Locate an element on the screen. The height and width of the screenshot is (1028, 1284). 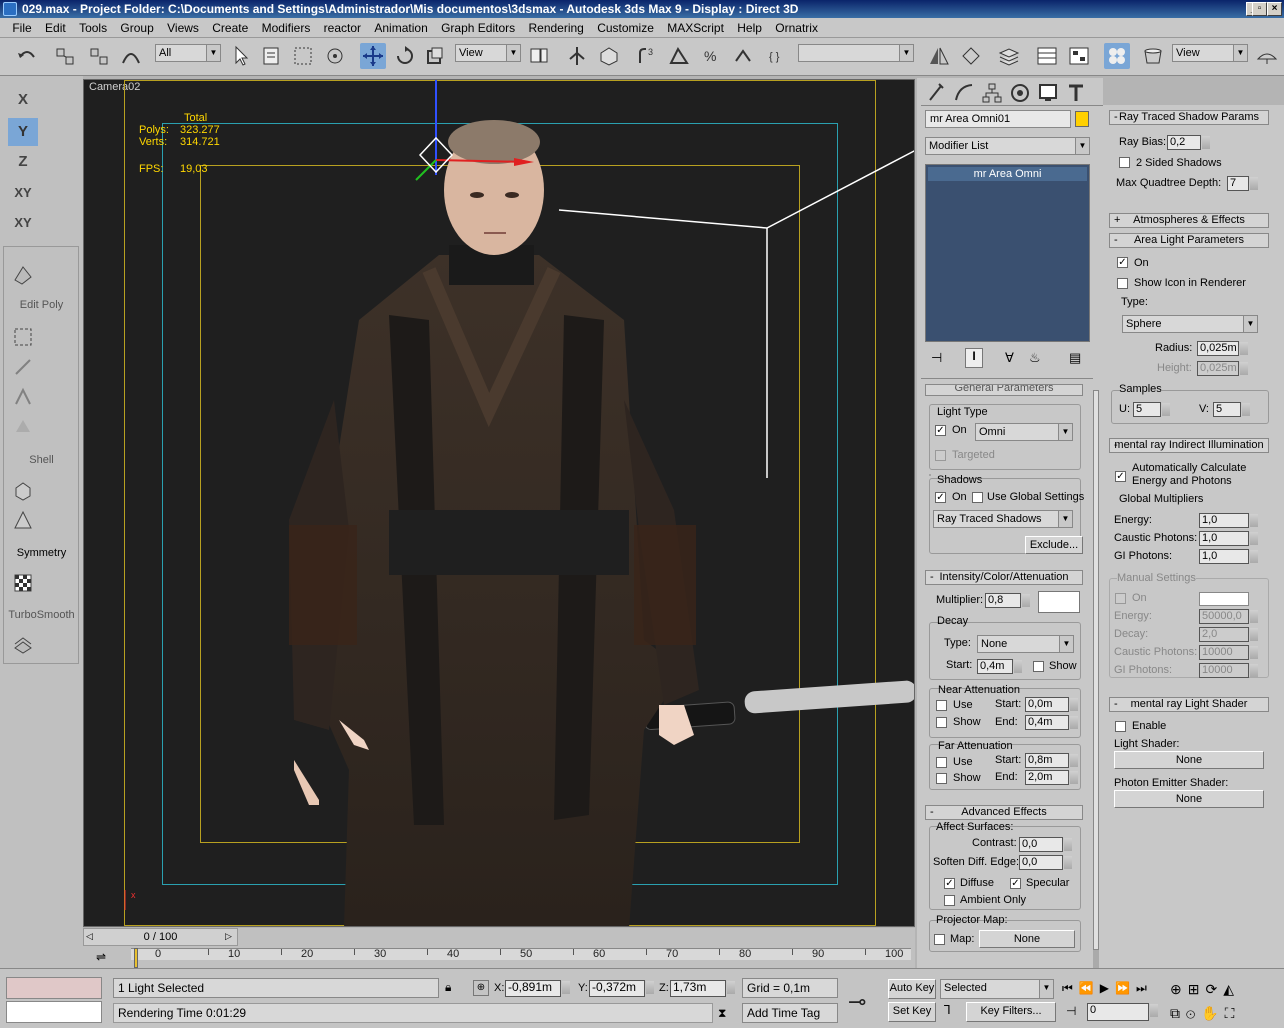
menu-file: File is located at coordinates (21, 28).